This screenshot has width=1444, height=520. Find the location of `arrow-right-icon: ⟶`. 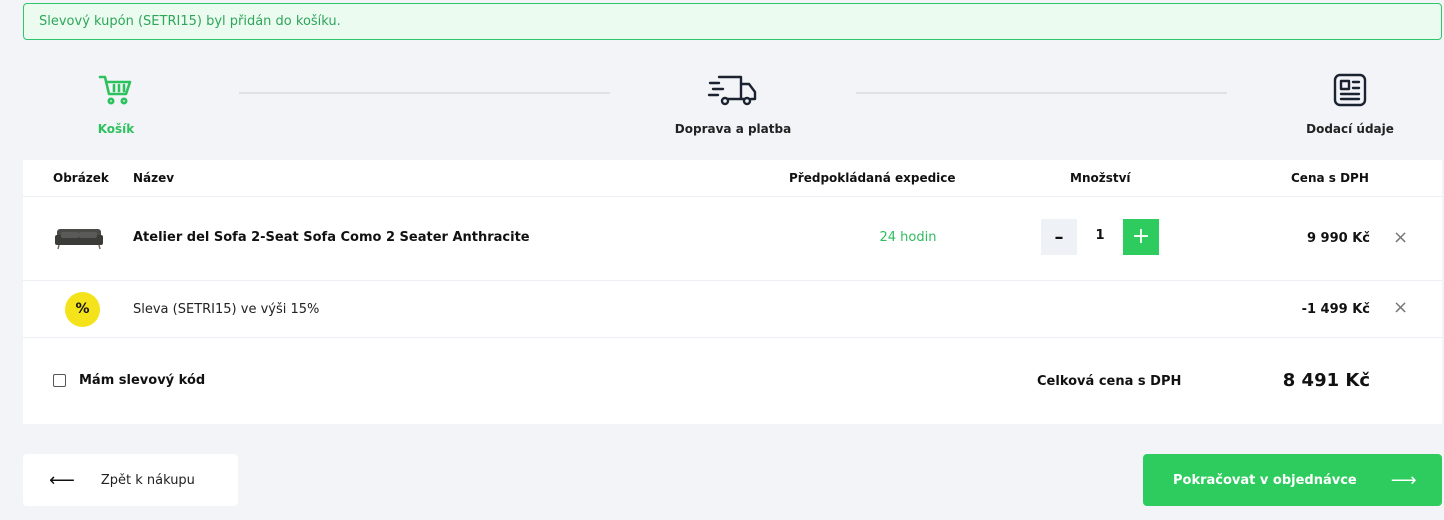

arrow-right-icon: ⟶ is located at coordinates (1403, 480).